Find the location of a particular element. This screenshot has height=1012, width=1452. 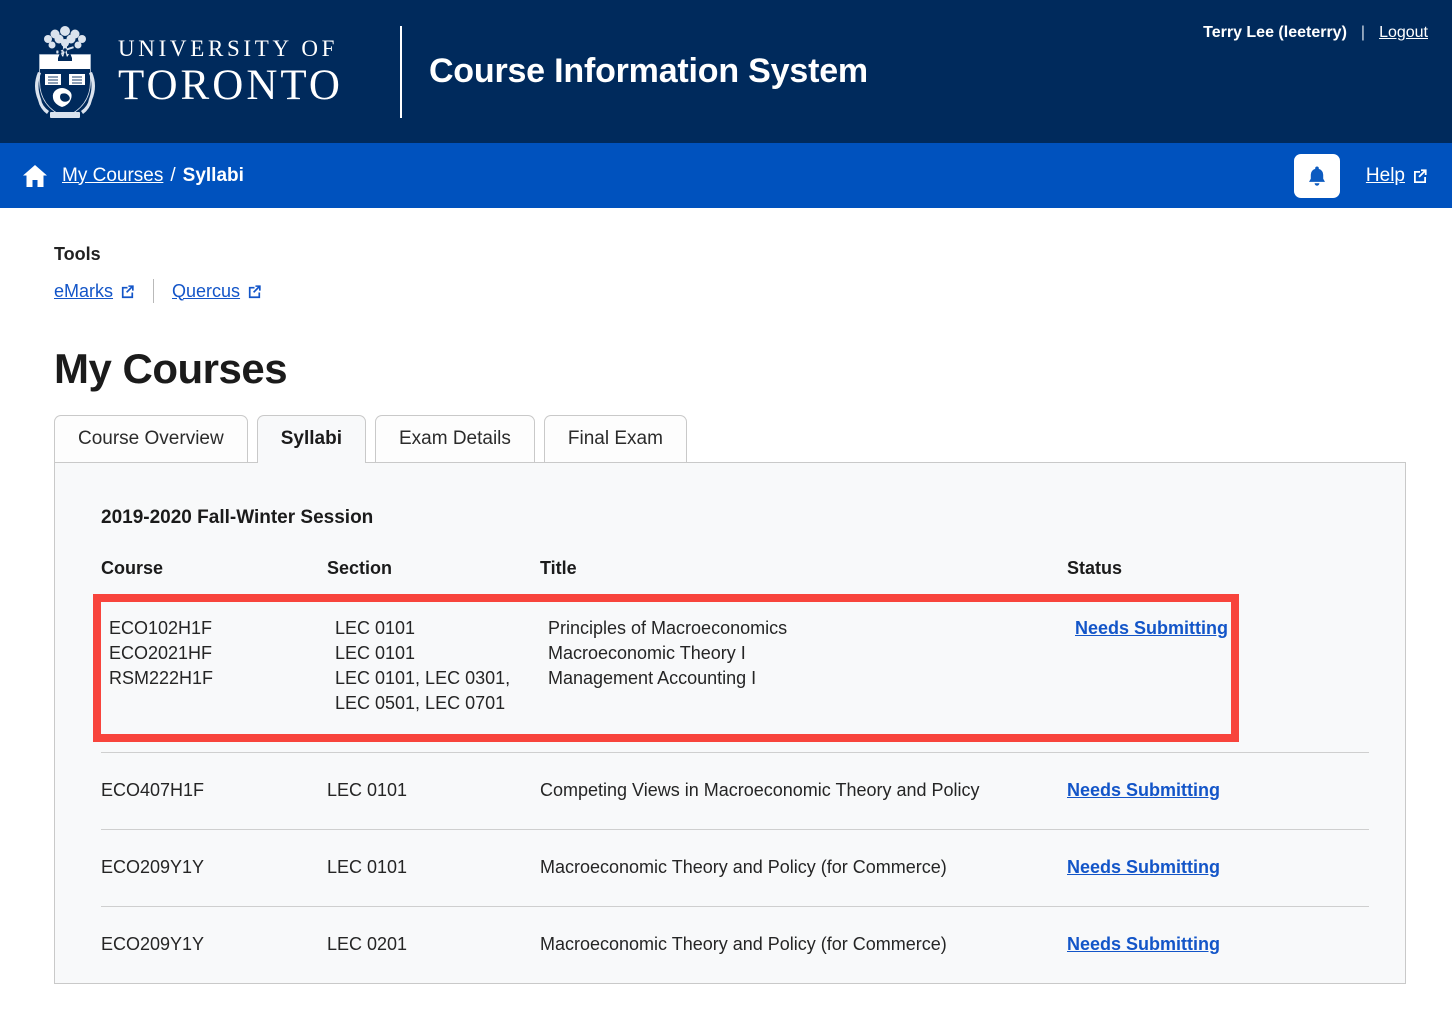

cell-course: ECO2021HF is located at coordinates (161, 652).